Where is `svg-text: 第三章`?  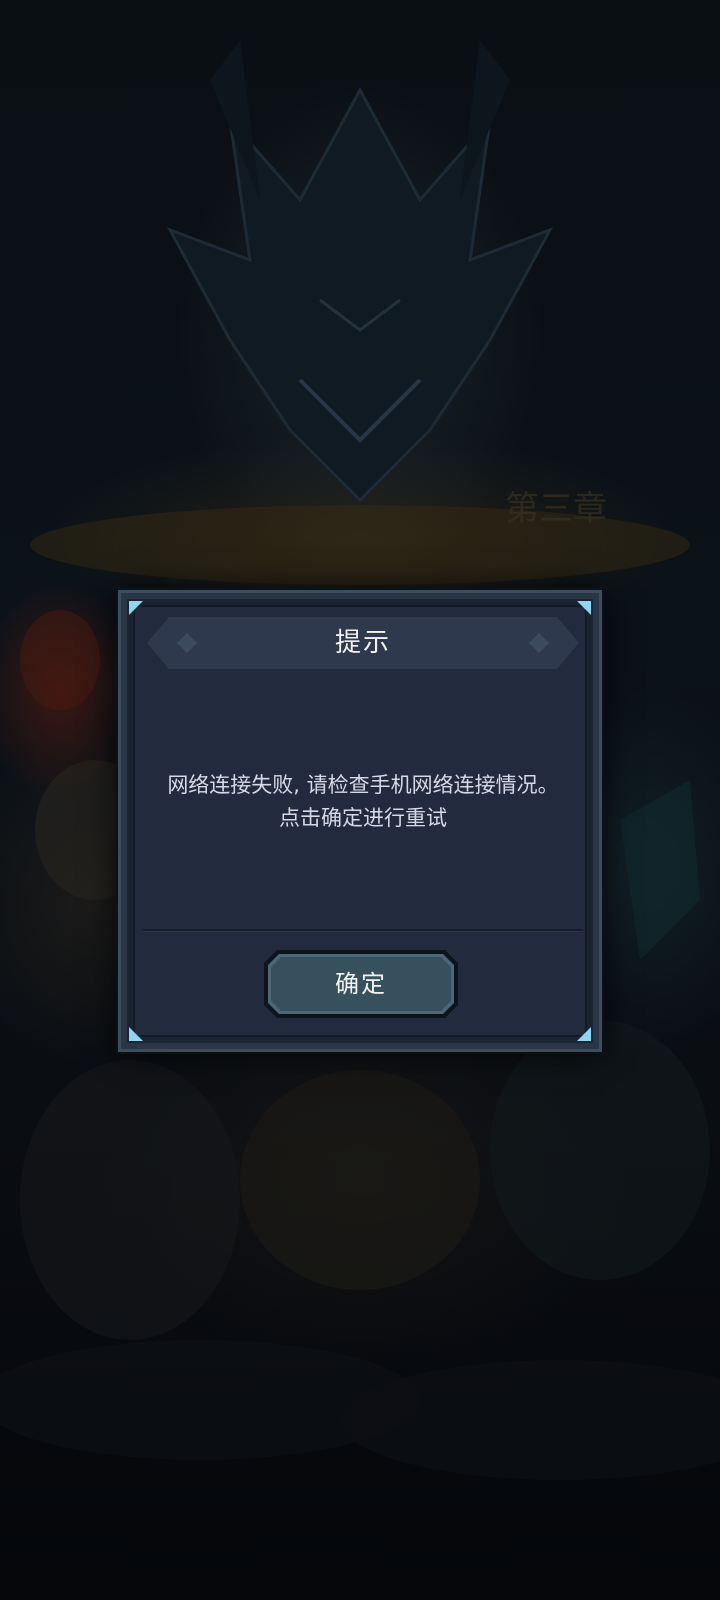
svg-text: 第三章 is located at coordinates (556, 509).